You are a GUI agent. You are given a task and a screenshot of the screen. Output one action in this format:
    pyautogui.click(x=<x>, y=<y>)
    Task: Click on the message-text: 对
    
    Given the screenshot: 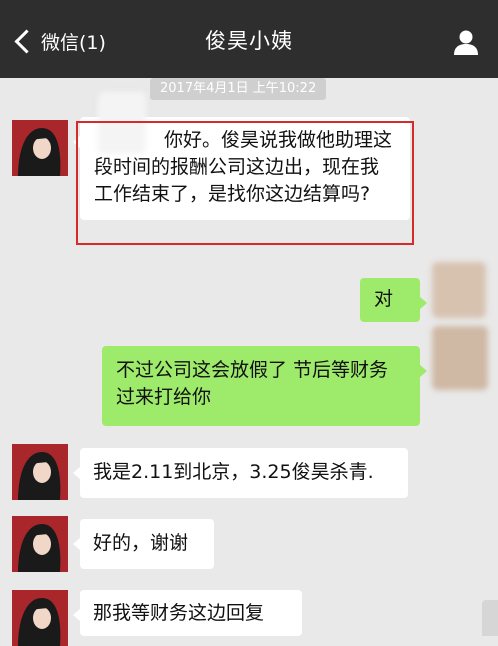 What is the action you would take?
    pyautogui.click(x=384, y=299)
    